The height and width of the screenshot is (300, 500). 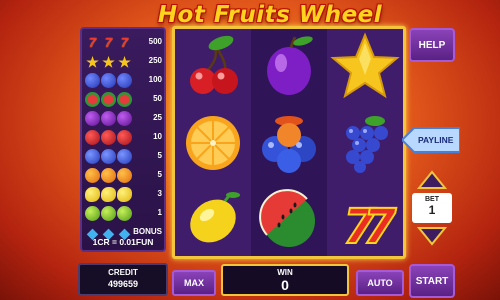 I want to click on payout-value: 50, so click(x=157, y=98).